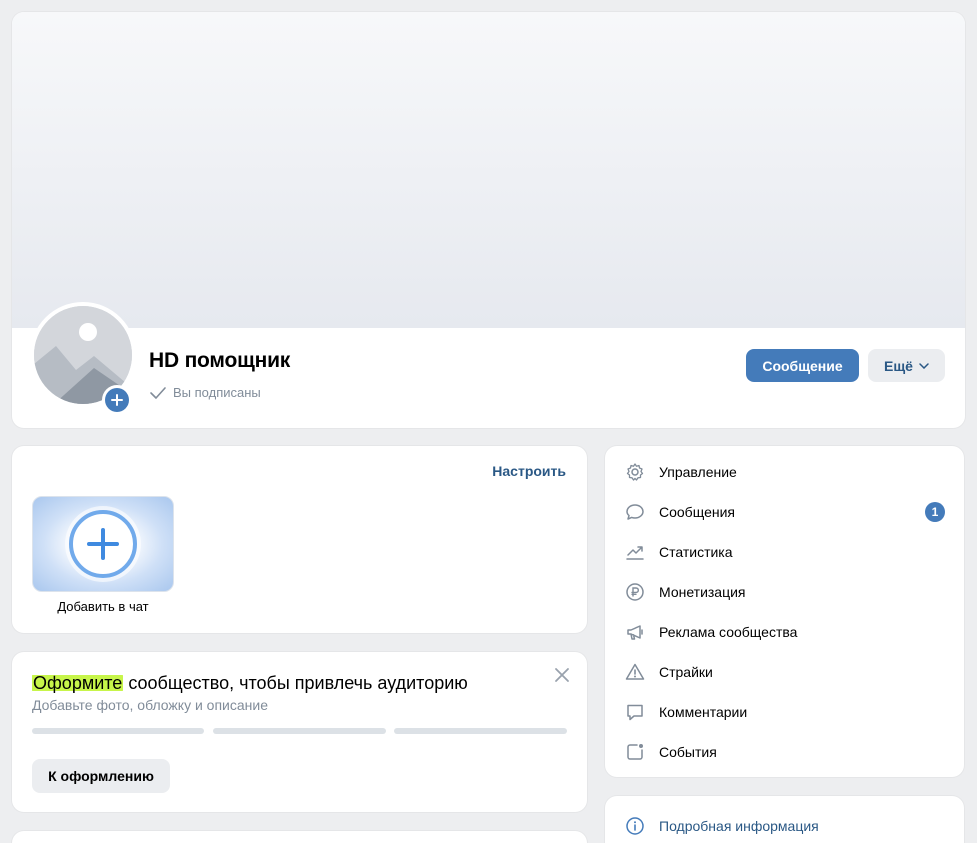  Describe the element at coordinates (101, 776) in the screenshot. I see `go-to-design-button: К оформлению` at that location.